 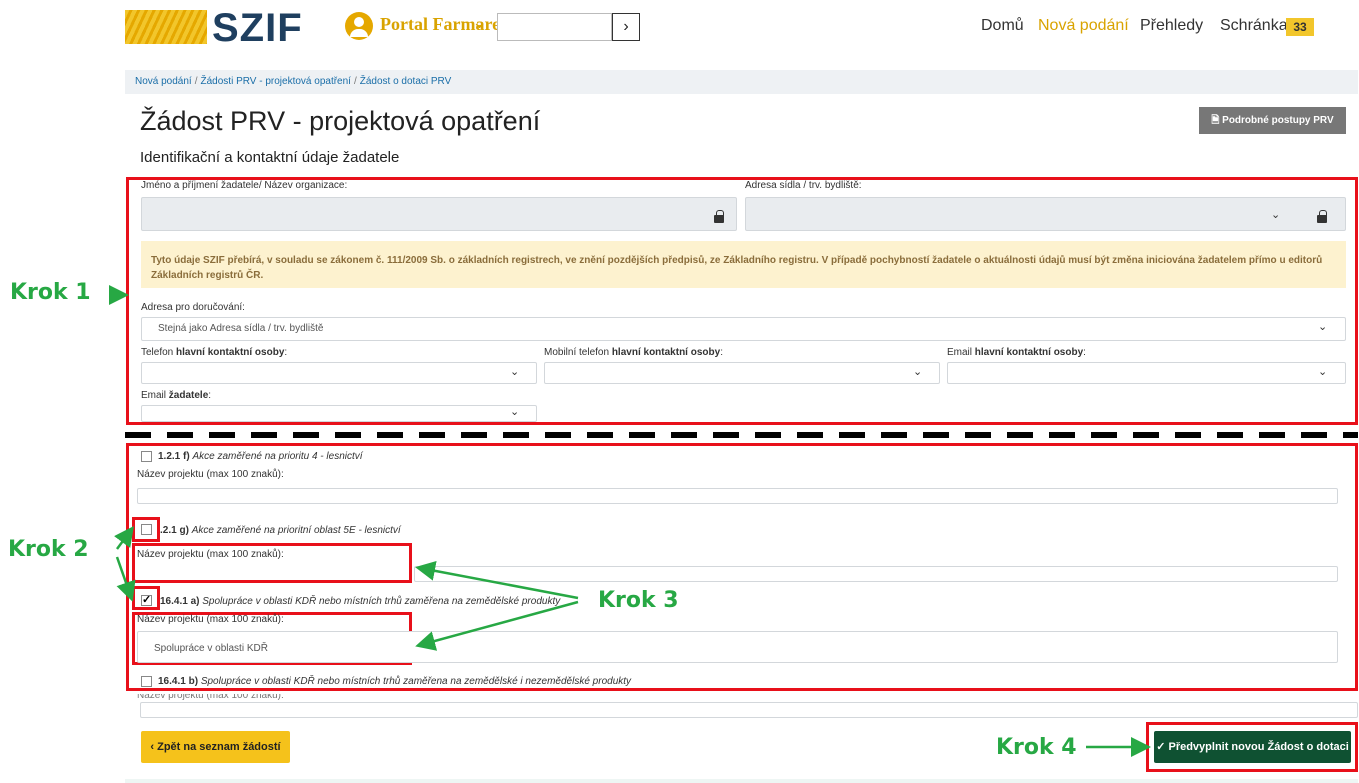 What do you see at coordinates (124, 537) in the screenshot?
I see `arrow-step2-a` at bounding box center [124, 537].